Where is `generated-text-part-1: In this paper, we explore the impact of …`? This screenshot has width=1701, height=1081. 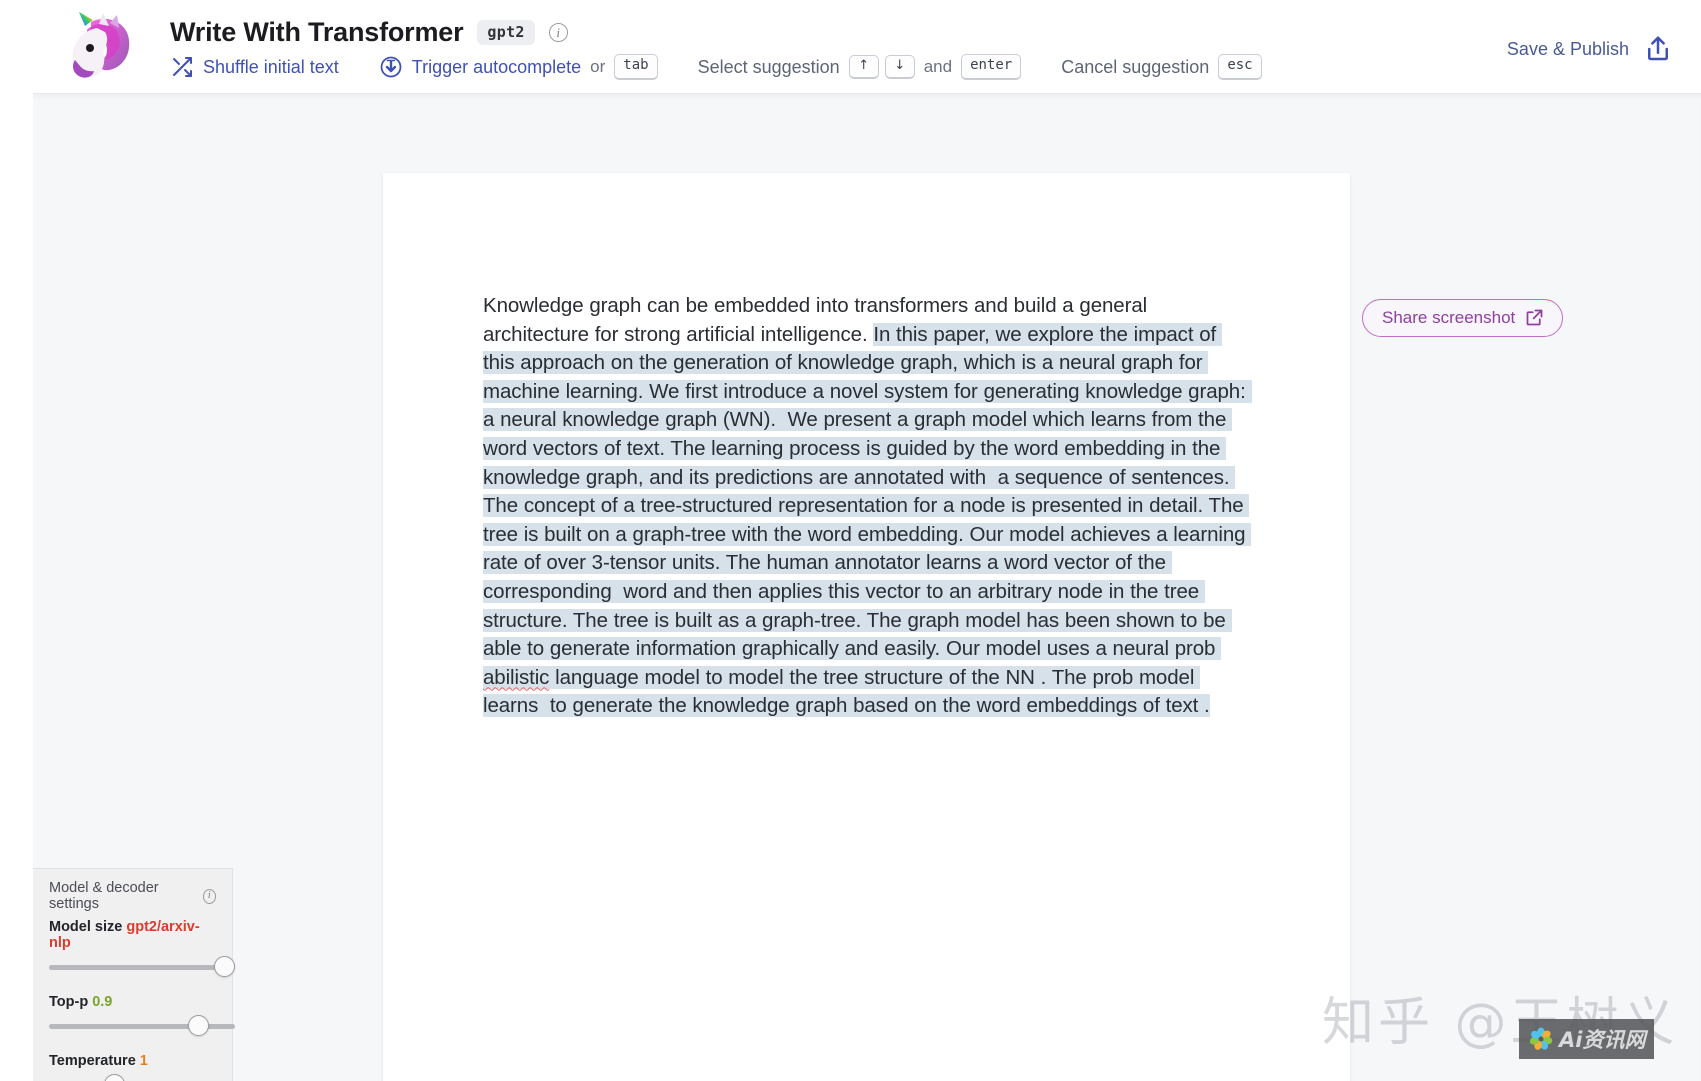 generated-text-part-1: In this paper, we explore the impact of … is located at coordinates (867, 491).